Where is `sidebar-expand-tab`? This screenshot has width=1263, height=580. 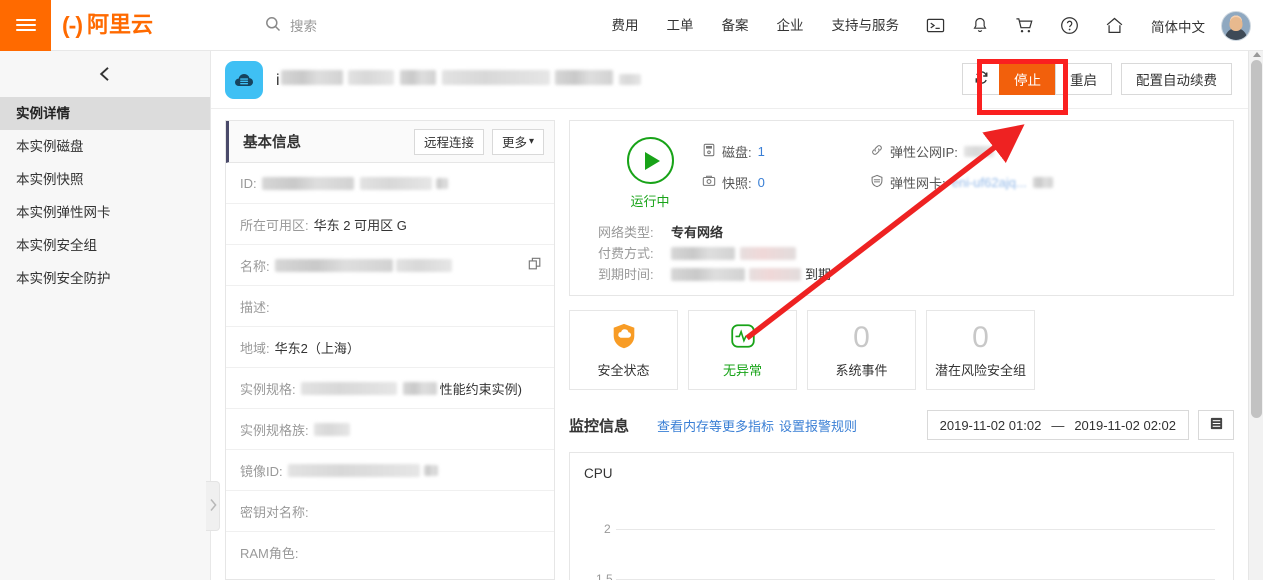
sidebar-expand-tab is located at coordinates (213, 506).